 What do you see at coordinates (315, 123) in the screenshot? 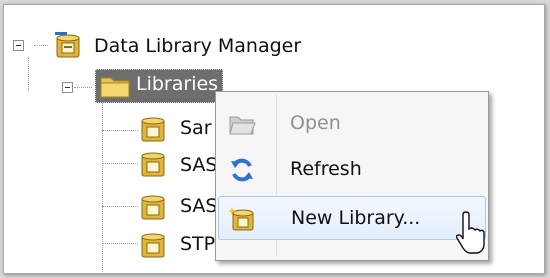
I see `menu-item-label: Open` at bounding box center [315, 123].